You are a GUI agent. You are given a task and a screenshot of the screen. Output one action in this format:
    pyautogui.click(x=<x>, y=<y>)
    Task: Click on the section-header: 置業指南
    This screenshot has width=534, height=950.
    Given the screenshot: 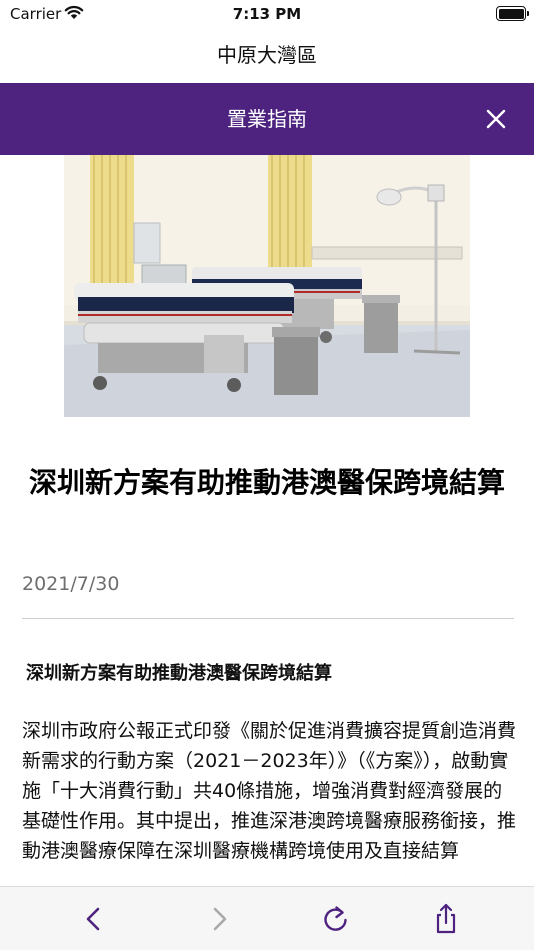 What is the action you would take?
    pyautogui.click(x=267, y=119)
    